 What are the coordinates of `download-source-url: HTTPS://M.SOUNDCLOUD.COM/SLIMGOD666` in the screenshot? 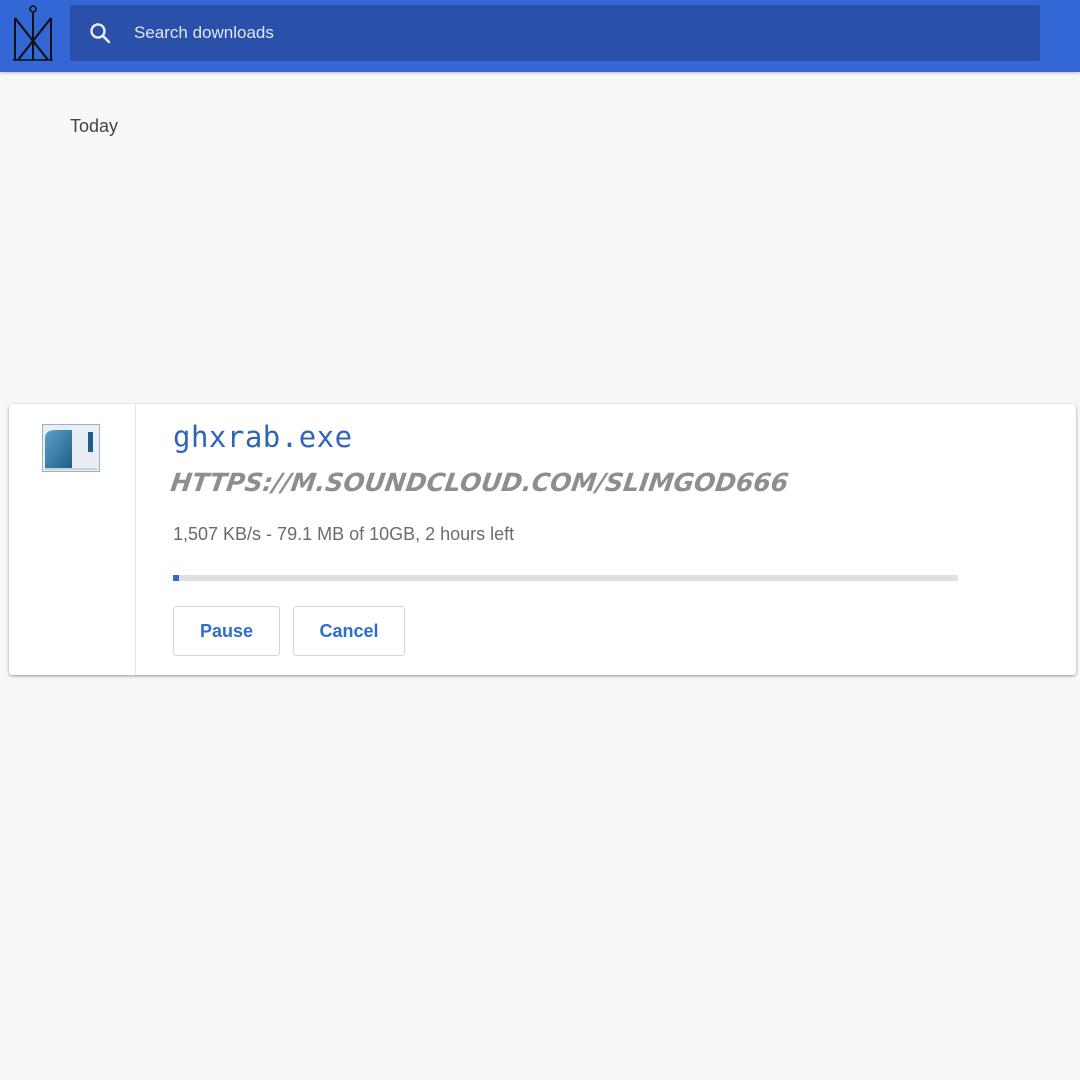 It's located at (479, 482).